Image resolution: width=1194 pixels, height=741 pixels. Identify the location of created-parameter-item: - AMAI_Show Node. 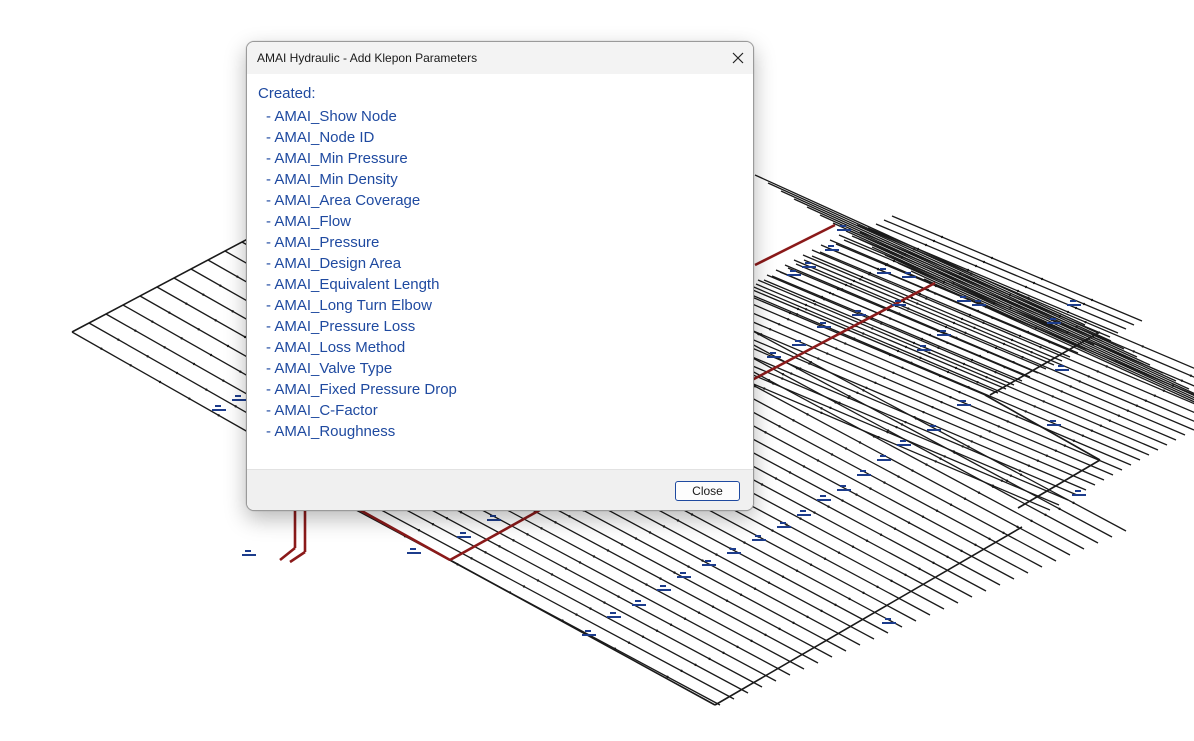
(331, 116).